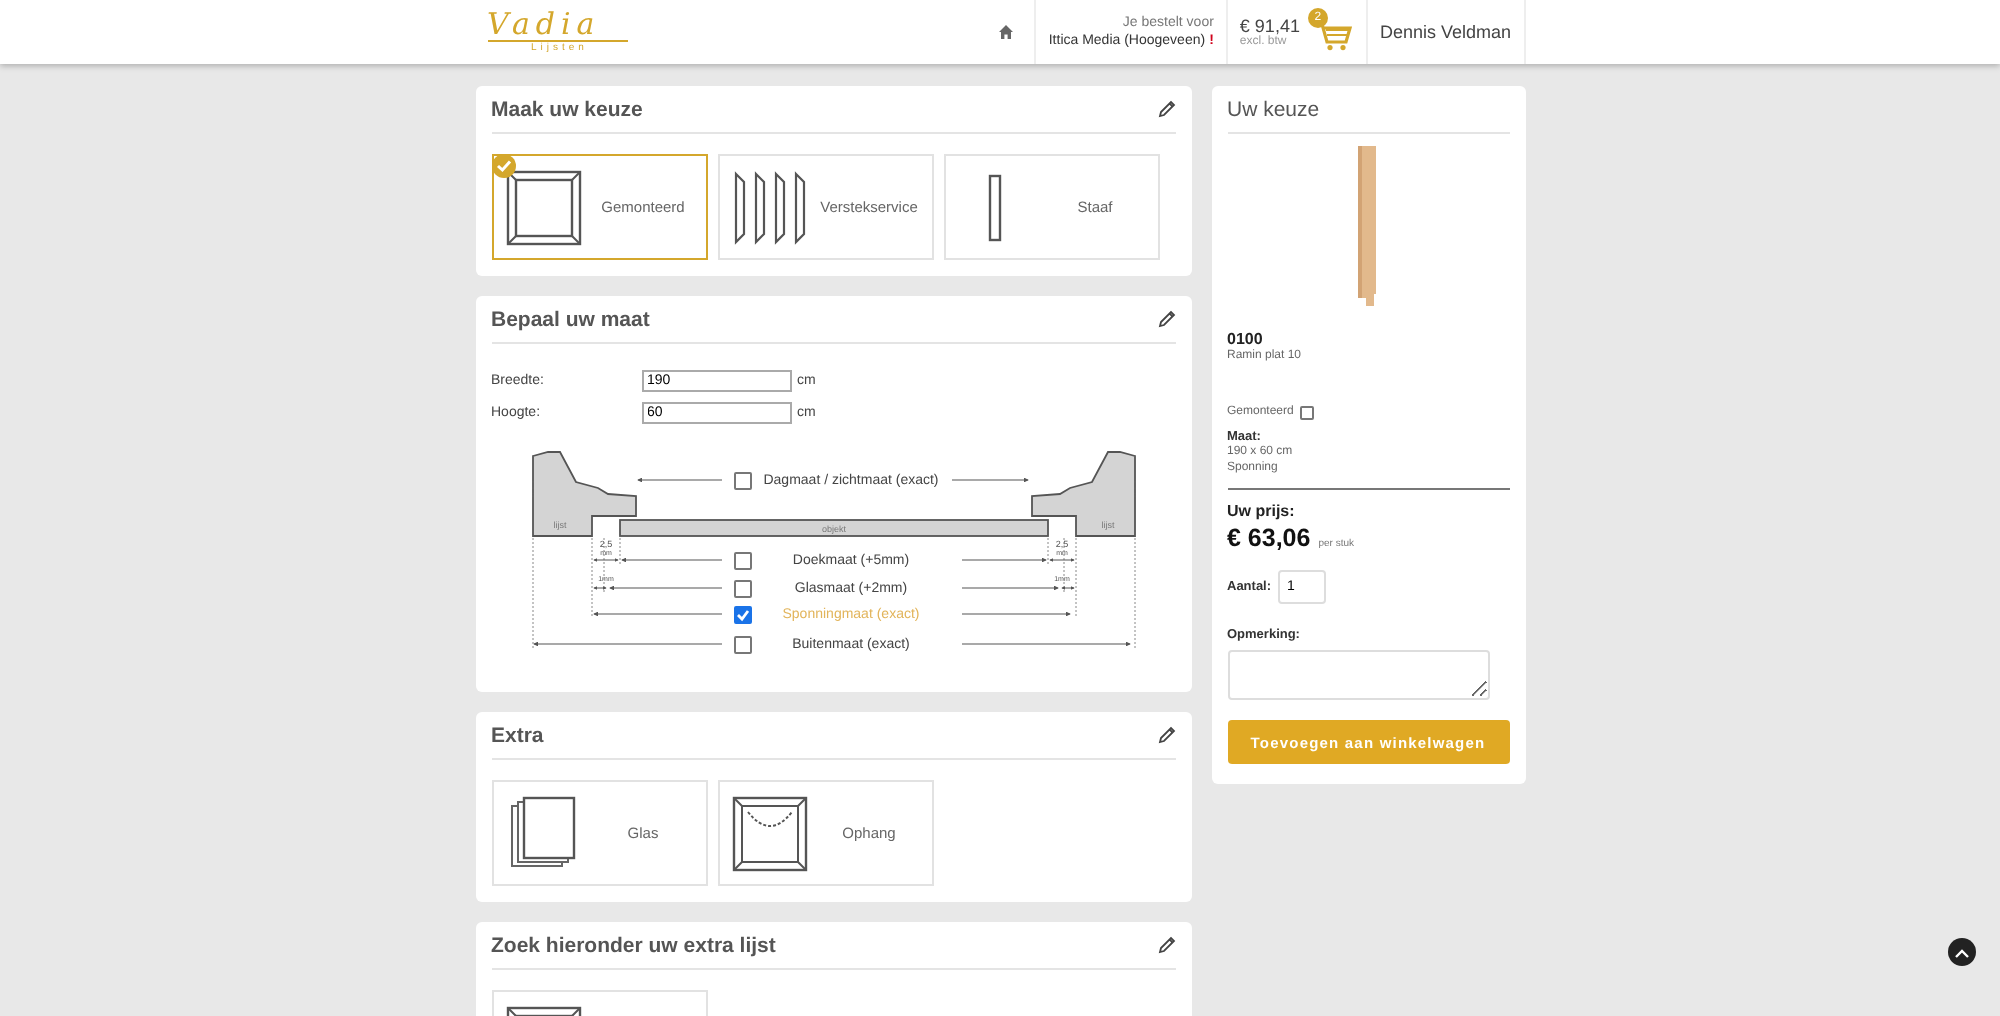 The image size is (2000, 1016). Describe the element at coordinates (769, 833) in the screenshot. I see `frame-hanger-icon` at that location.